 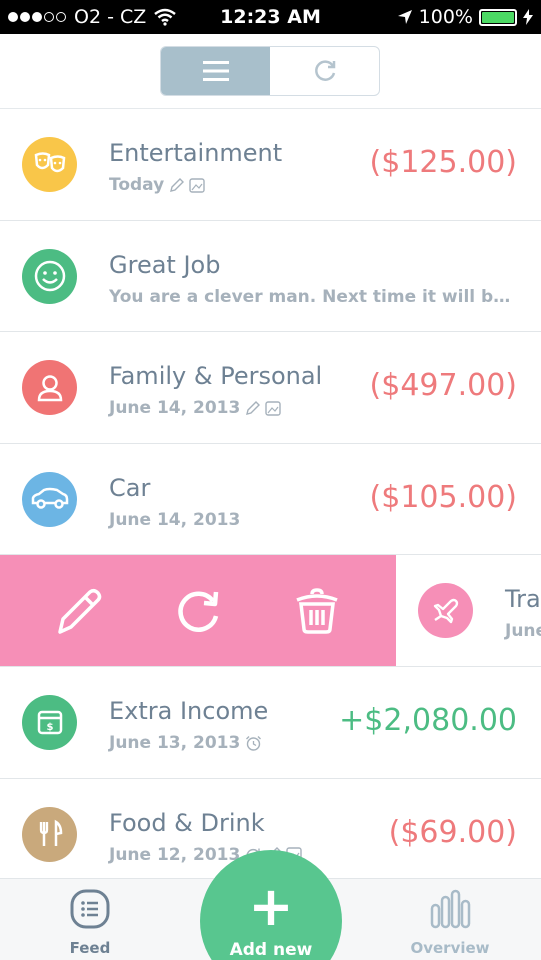 I want to click on list-item: Entertainment Today ($125.00), so click(x=270, y=165).